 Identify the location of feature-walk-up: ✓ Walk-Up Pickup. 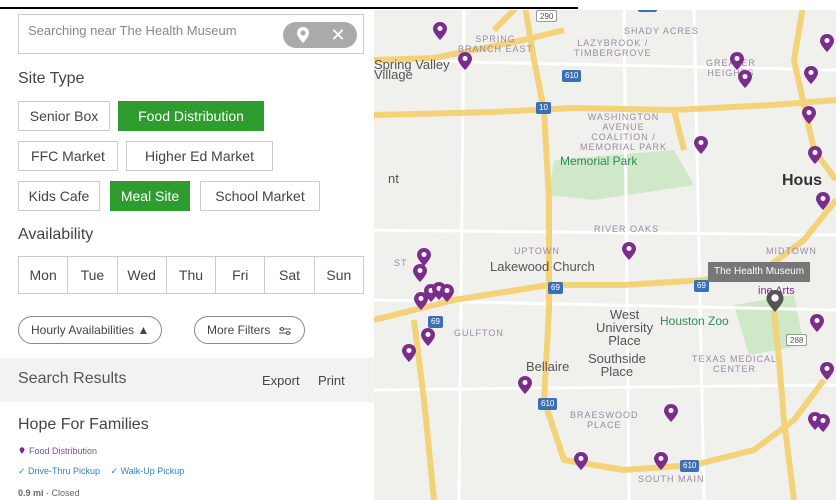
(147, 471).